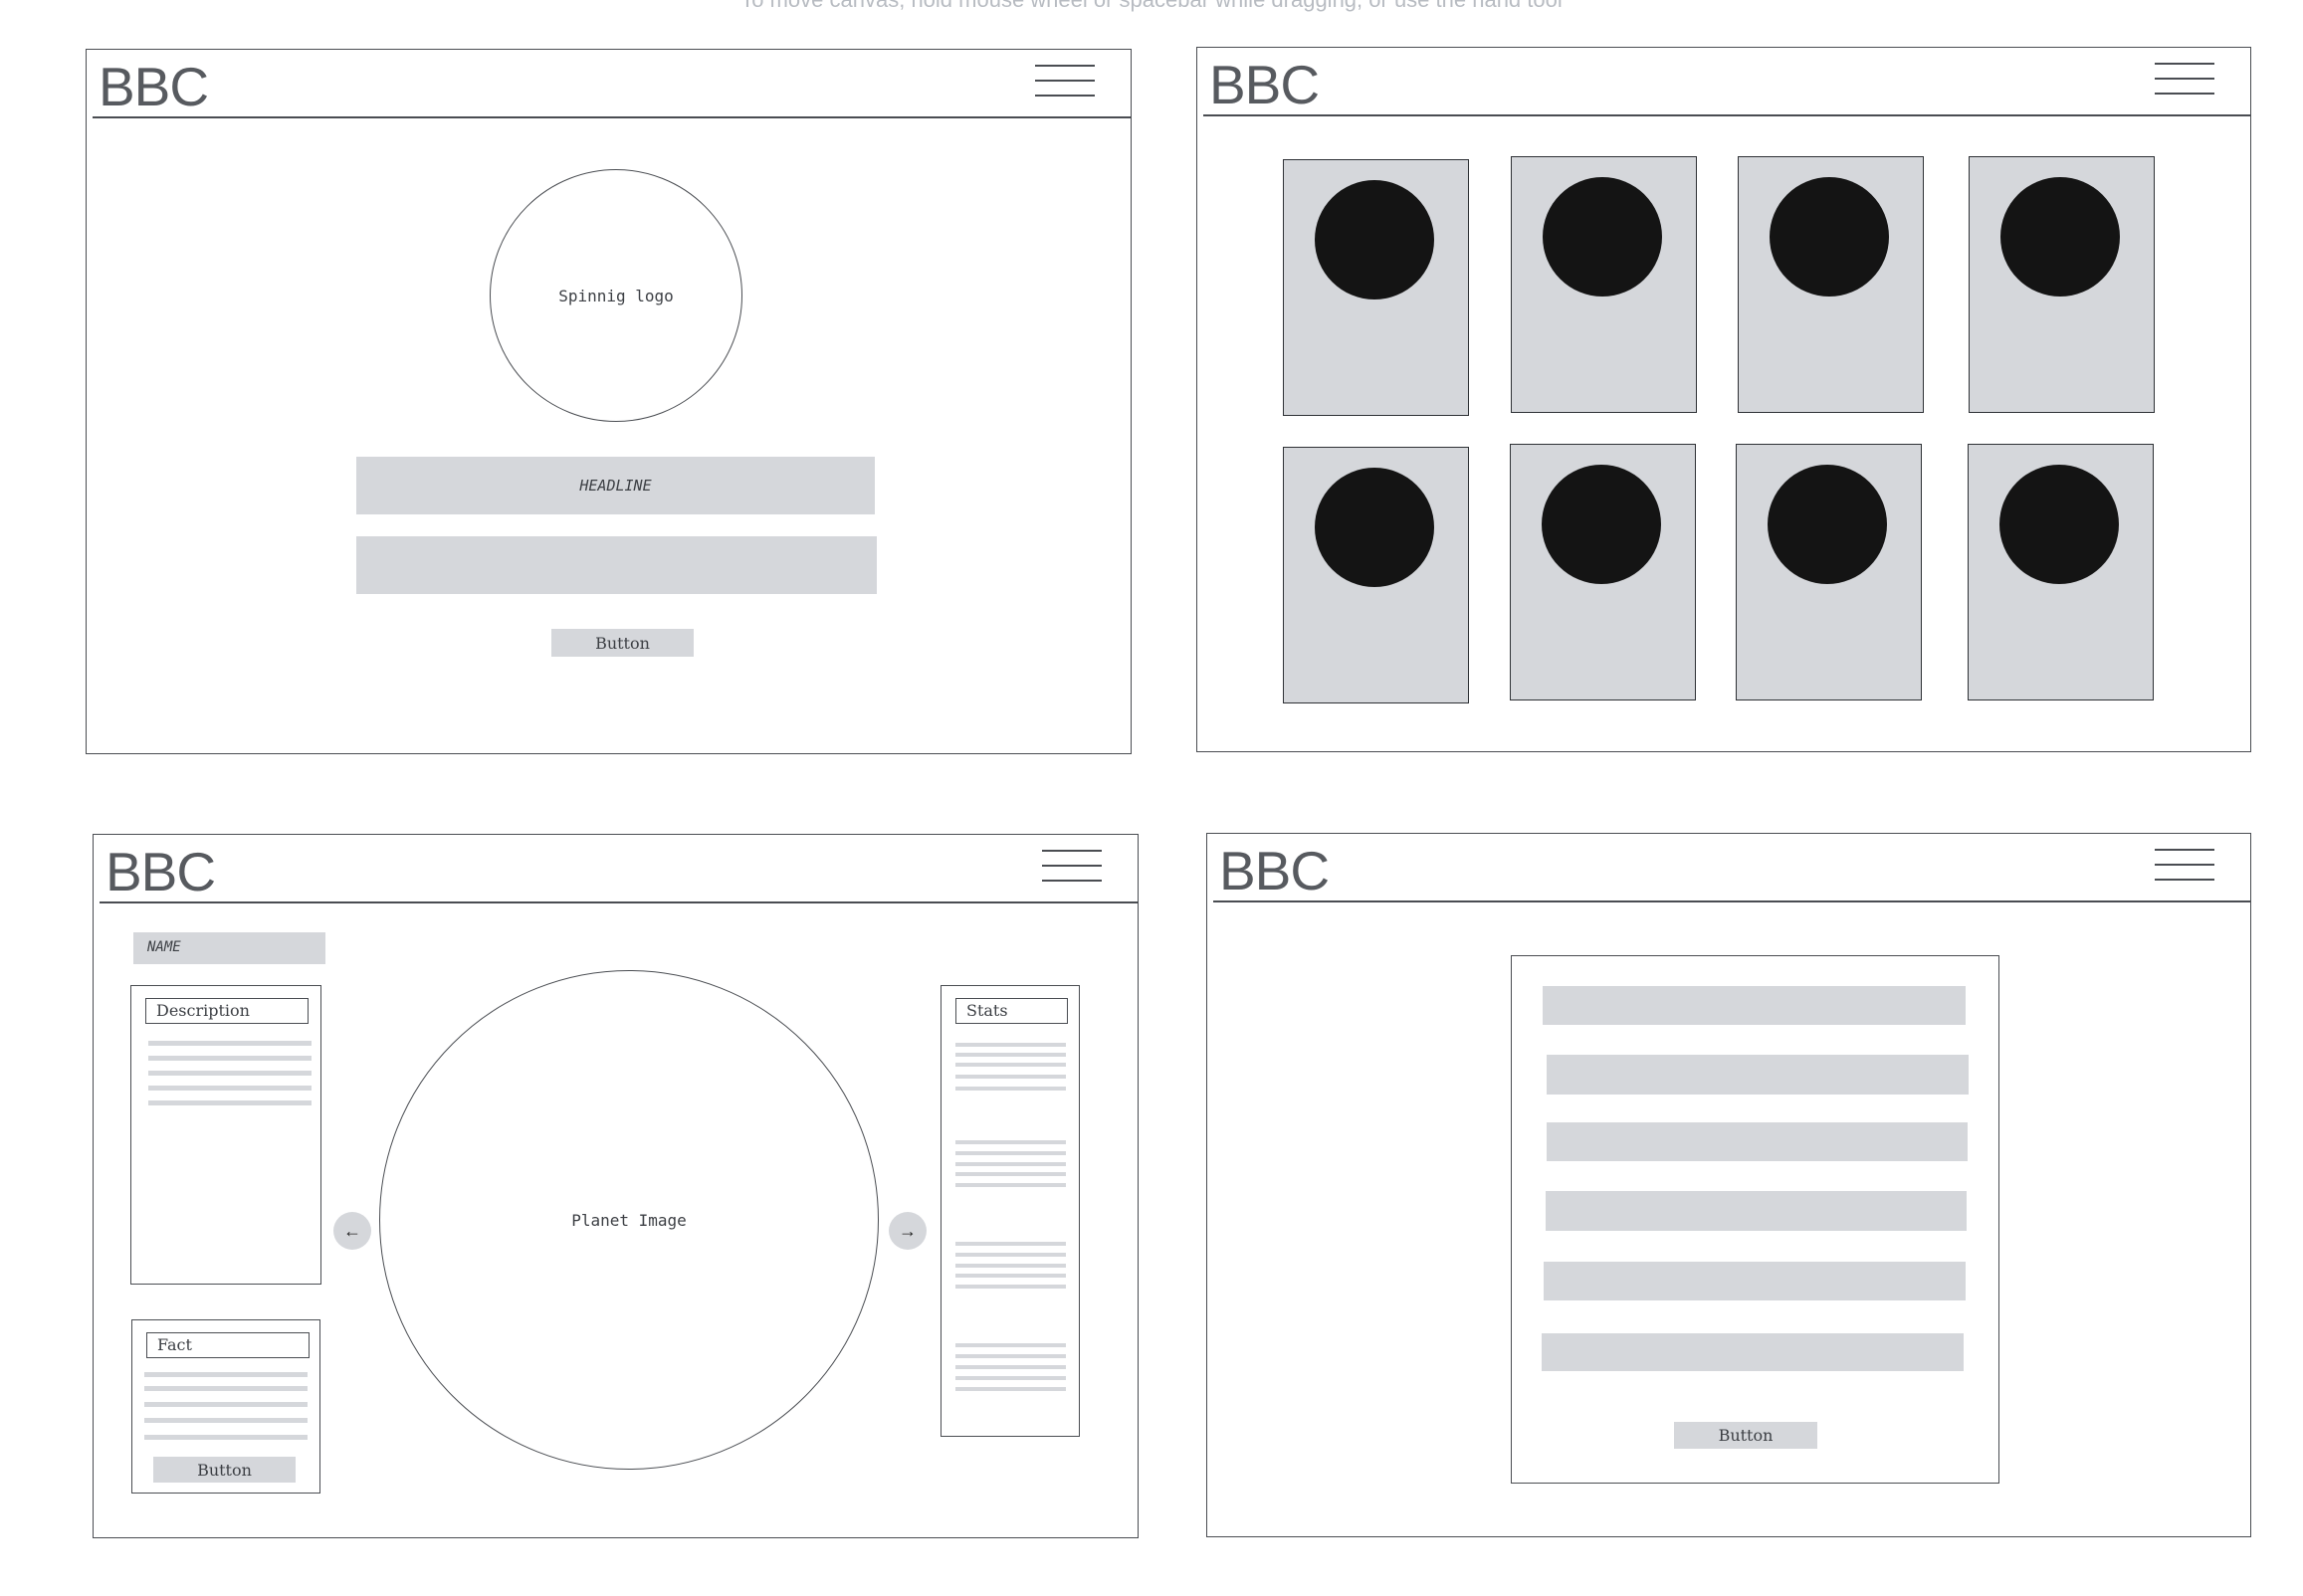 Image resolution: width=2303 pixels, height=1596 pixels. I want to click on fact-panel: Fact Button, so click(226, 1407).